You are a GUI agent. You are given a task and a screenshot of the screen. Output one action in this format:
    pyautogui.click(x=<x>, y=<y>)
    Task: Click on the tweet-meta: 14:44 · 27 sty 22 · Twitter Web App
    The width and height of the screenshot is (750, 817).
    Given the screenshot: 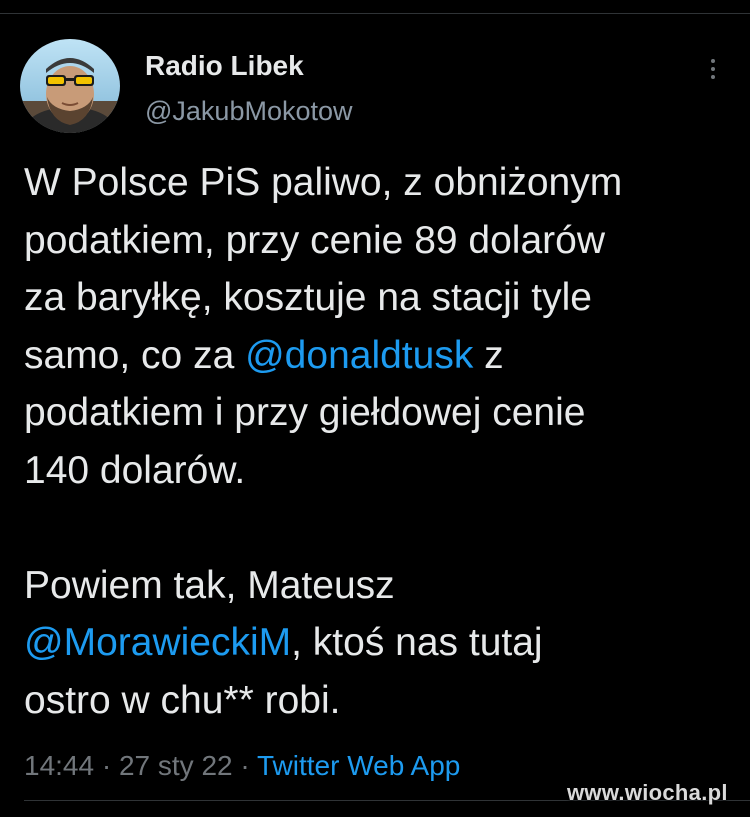 What is the action you would take?
    pyautogui.click(x=242, y=766)
    